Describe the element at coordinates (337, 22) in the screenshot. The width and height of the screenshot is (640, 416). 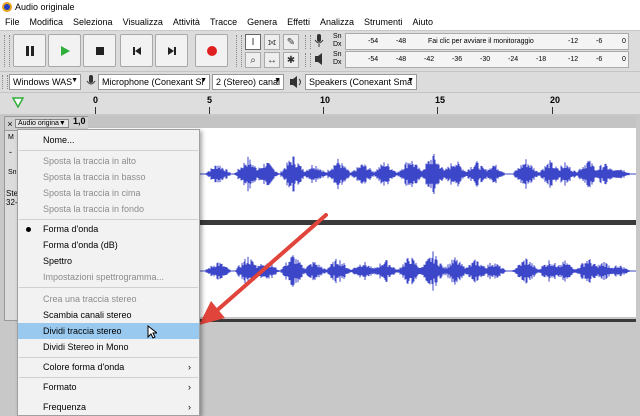
I see `menu-analizza: Analizza` at that location.